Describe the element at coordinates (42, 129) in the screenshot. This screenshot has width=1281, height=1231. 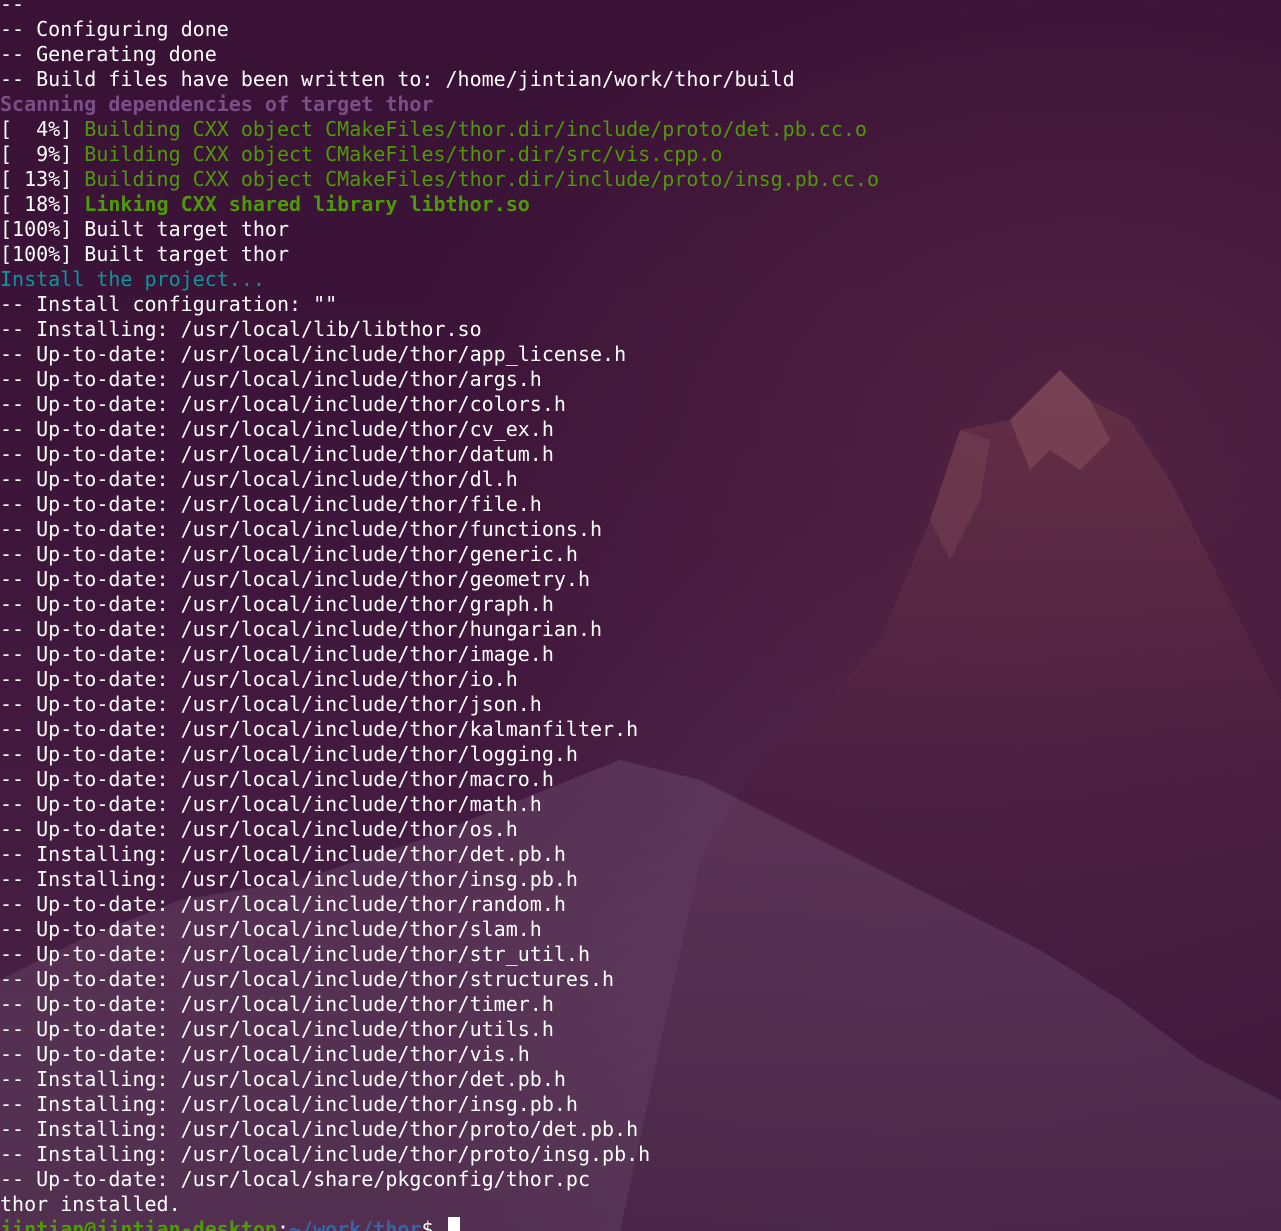
I see `terminal-text-segment: [ 4%]` at that location.